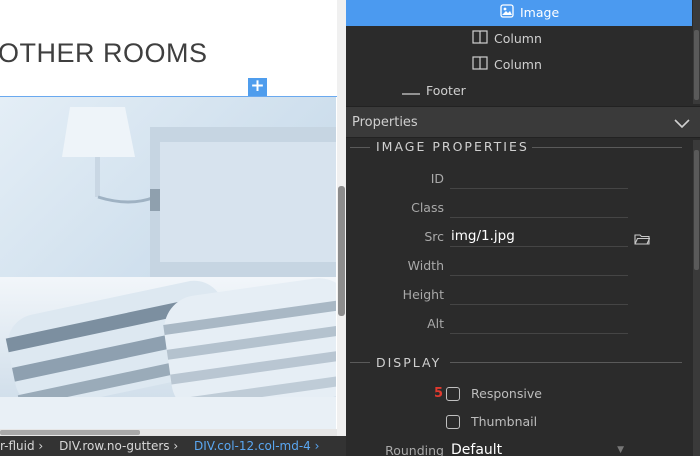  What do you see at coordinates (642, 239) in the screenshot?
I see `folder-icon` at bounding box center [642, 239].